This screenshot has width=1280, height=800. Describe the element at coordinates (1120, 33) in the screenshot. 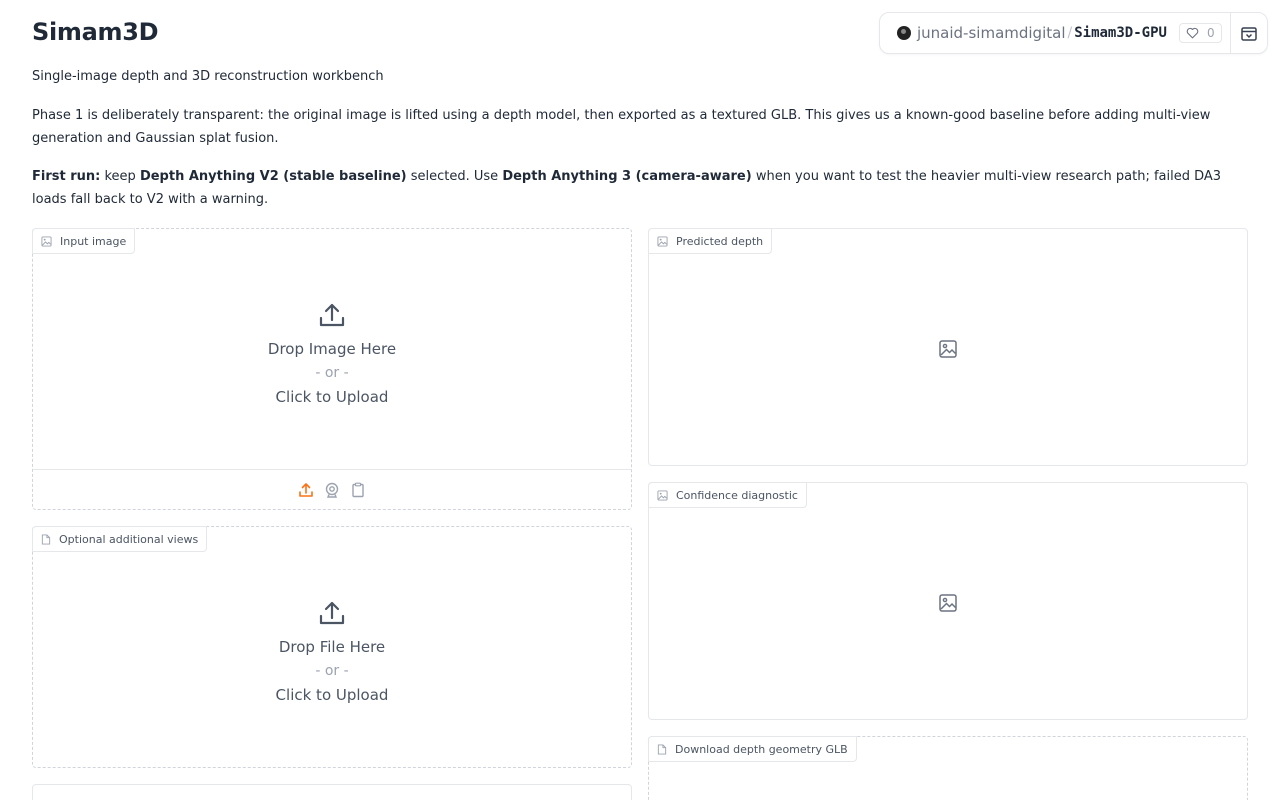

I see `space-repo-link: Simam3D-GPU` at that location.